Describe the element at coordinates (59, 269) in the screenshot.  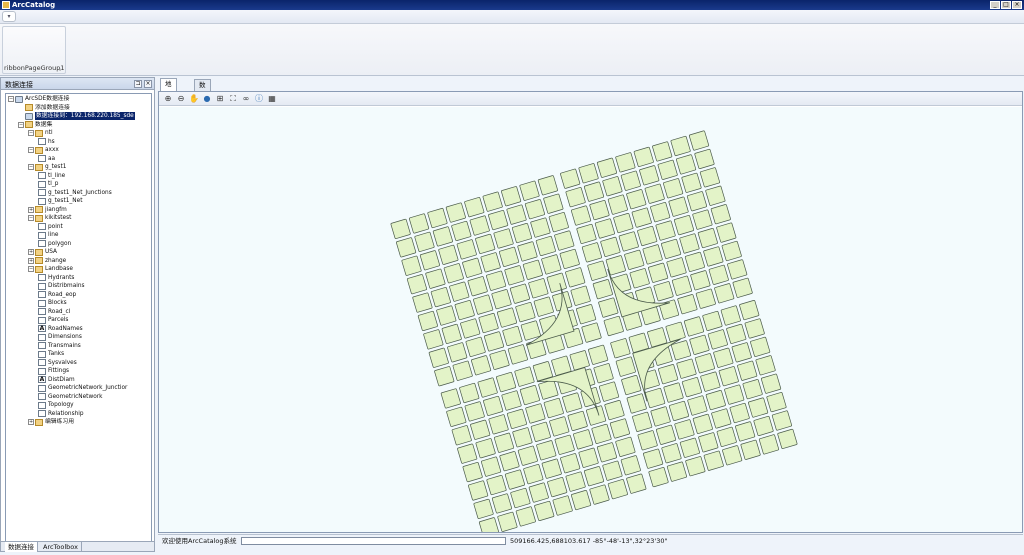
I see `tree-node-label: Landbase` at that location.